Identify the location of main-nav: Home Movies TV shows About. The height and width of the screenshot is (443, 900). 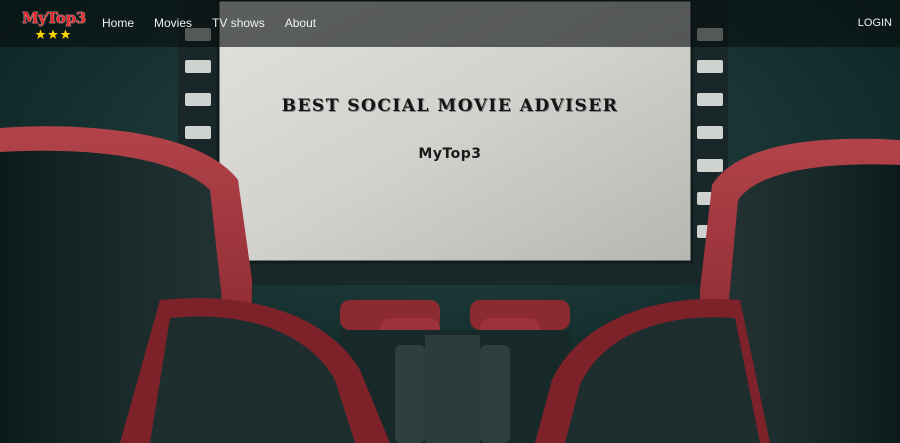
(219, 23).